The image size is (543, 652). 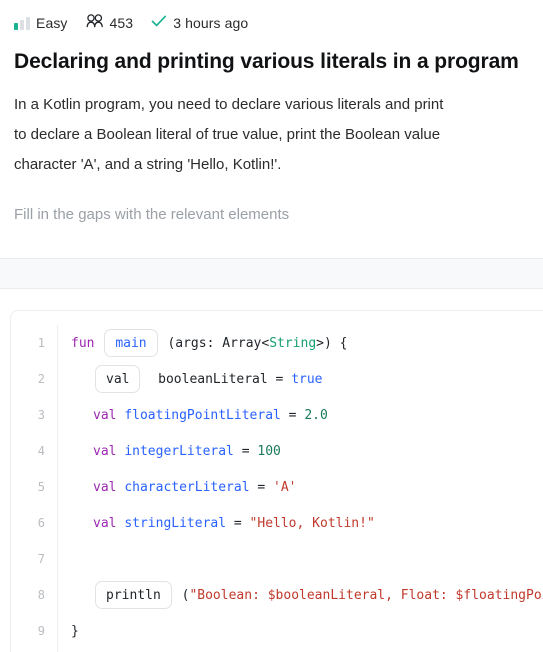 I want to click on code-line-content: fun main (args: Array< String >) {, so click(x=202, y=343).